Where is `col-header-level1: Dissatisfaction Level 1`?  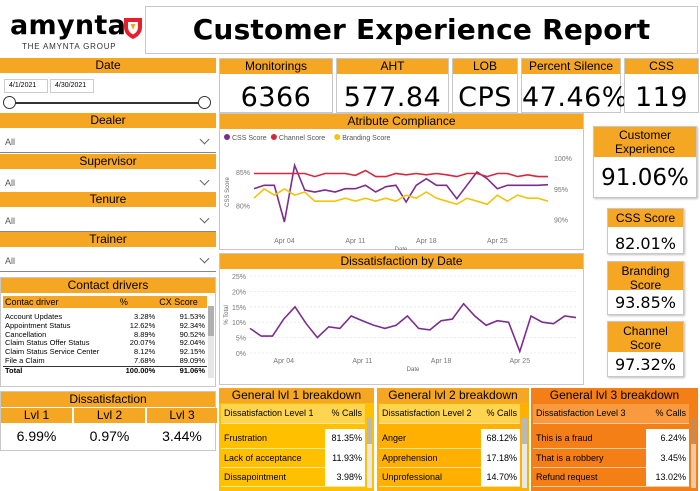
col-header-level1: Dissatisfaction Level 1 is located at coordinates (273, 414).